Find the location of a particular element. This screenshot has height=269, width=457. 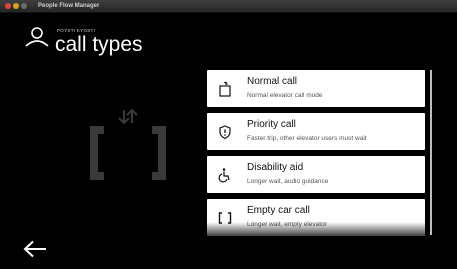

call-type-normal-card: Normal call Normal elevator call mode is located at coordinates (316, 88).